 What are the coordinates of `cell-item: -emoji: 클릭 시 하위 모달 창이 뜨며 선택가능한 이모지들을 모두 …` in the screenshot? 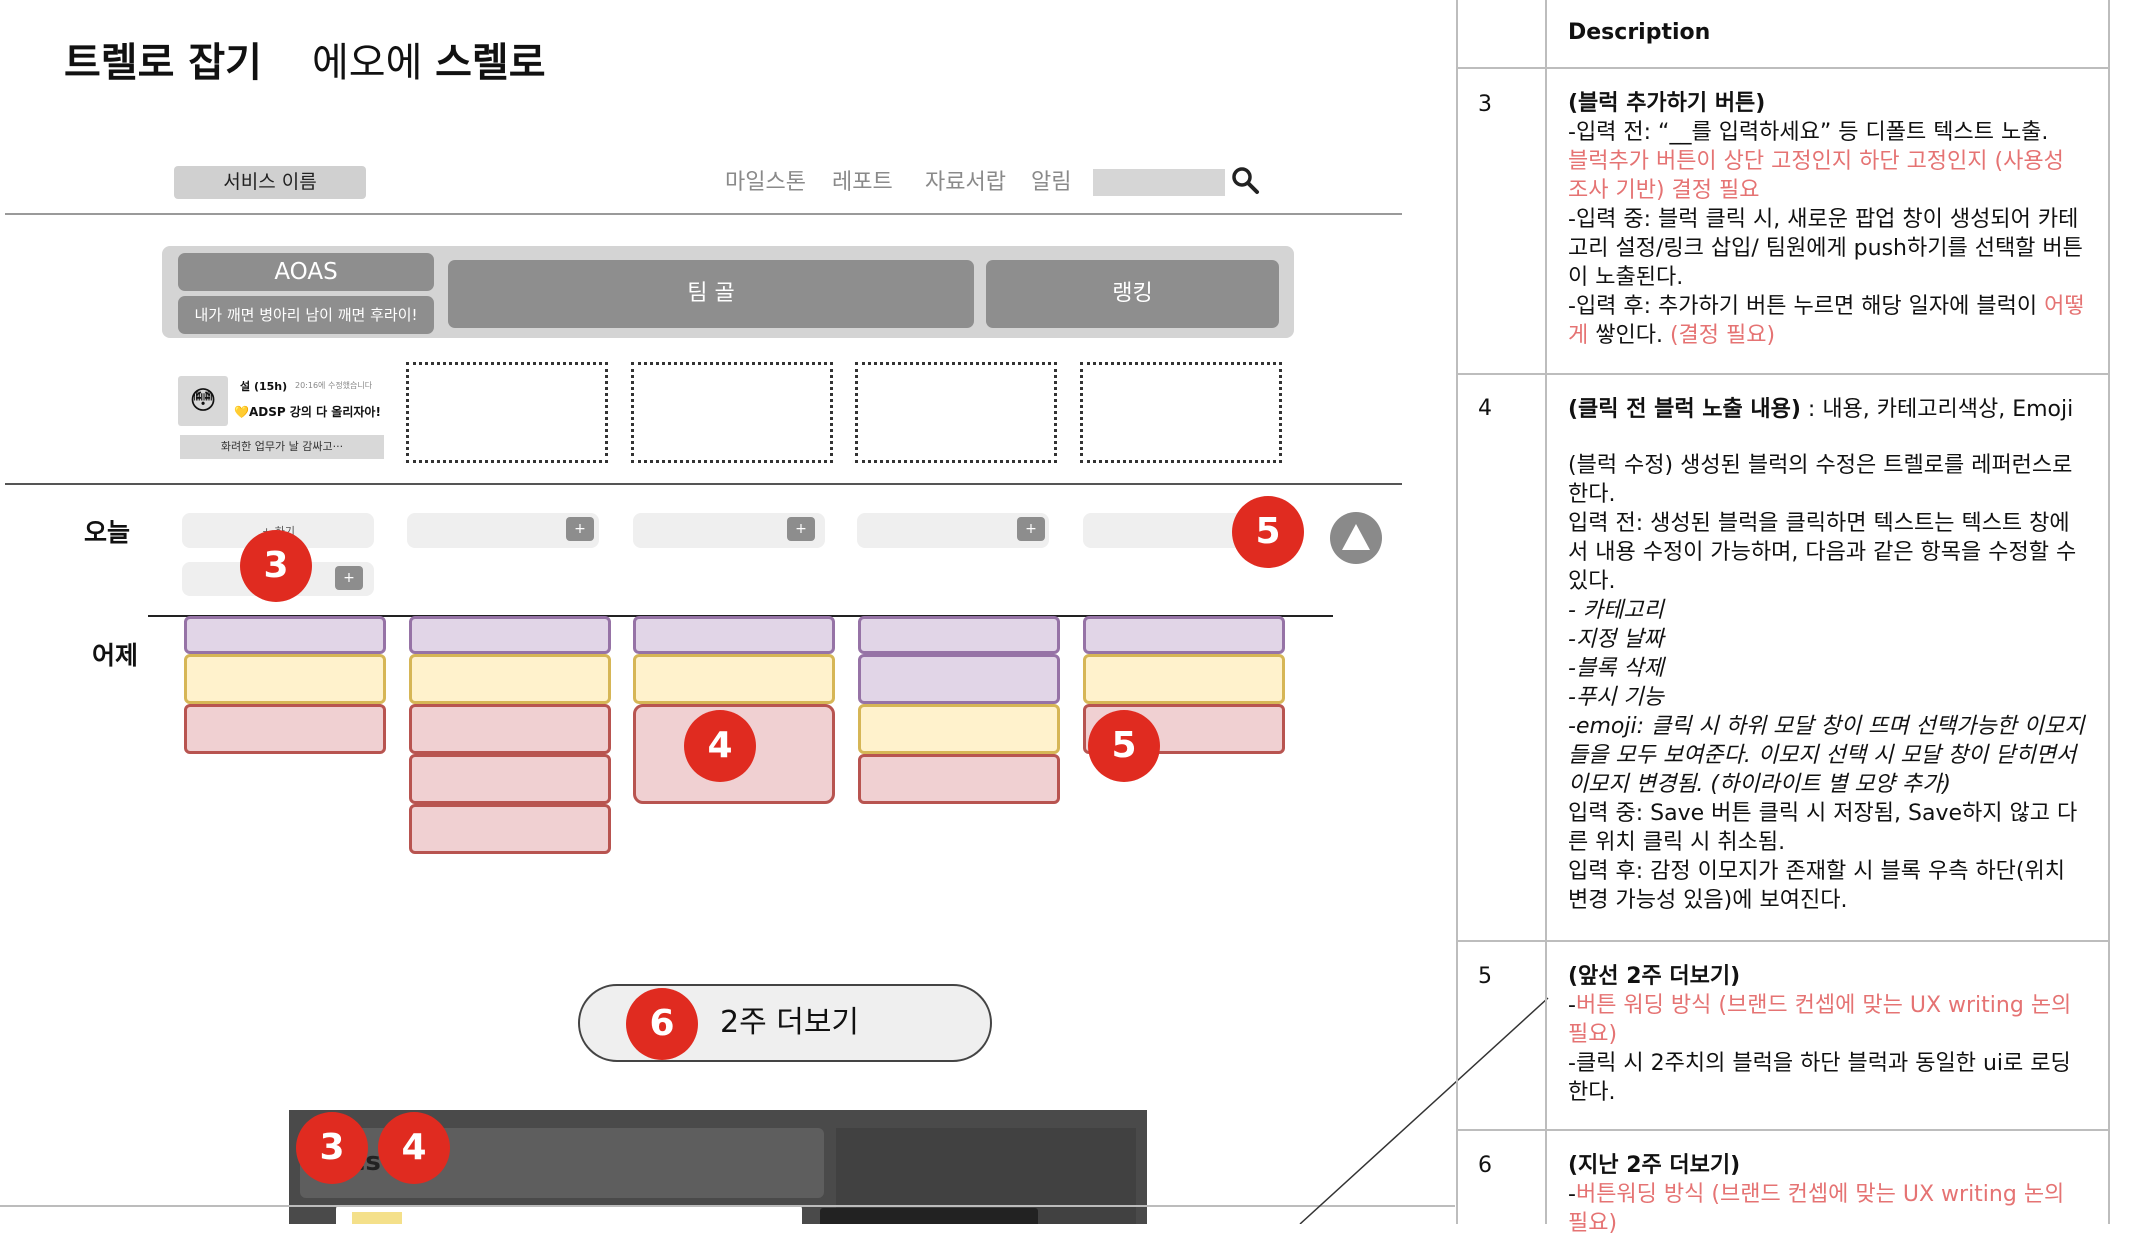 It's located at (1826, 755).